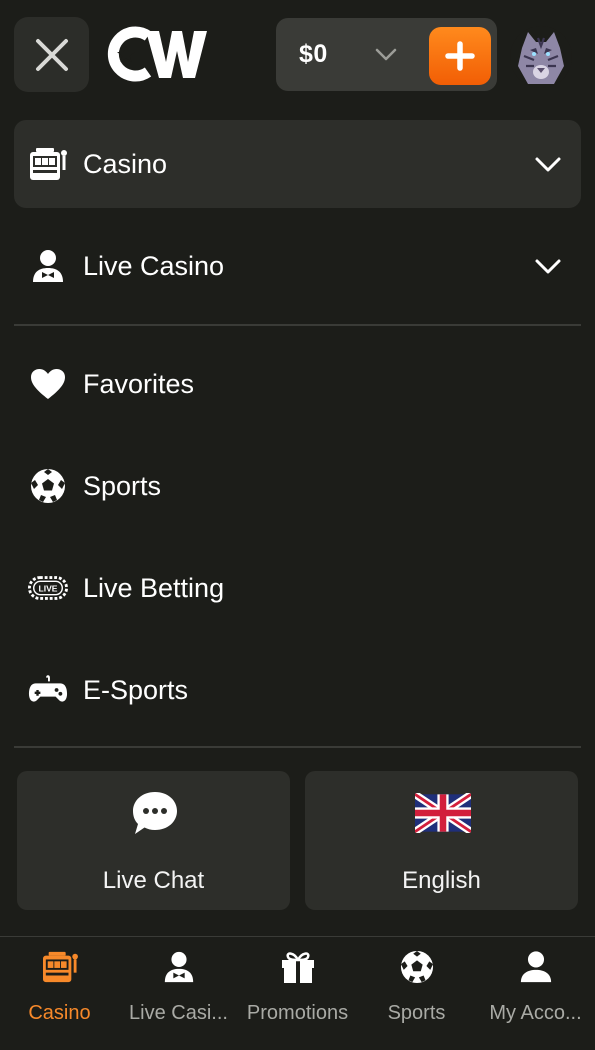 Image resolution: width=595 pixels, height=1050 pixels. I want to click on menu-item-casino: Casino, so click(297, 164).